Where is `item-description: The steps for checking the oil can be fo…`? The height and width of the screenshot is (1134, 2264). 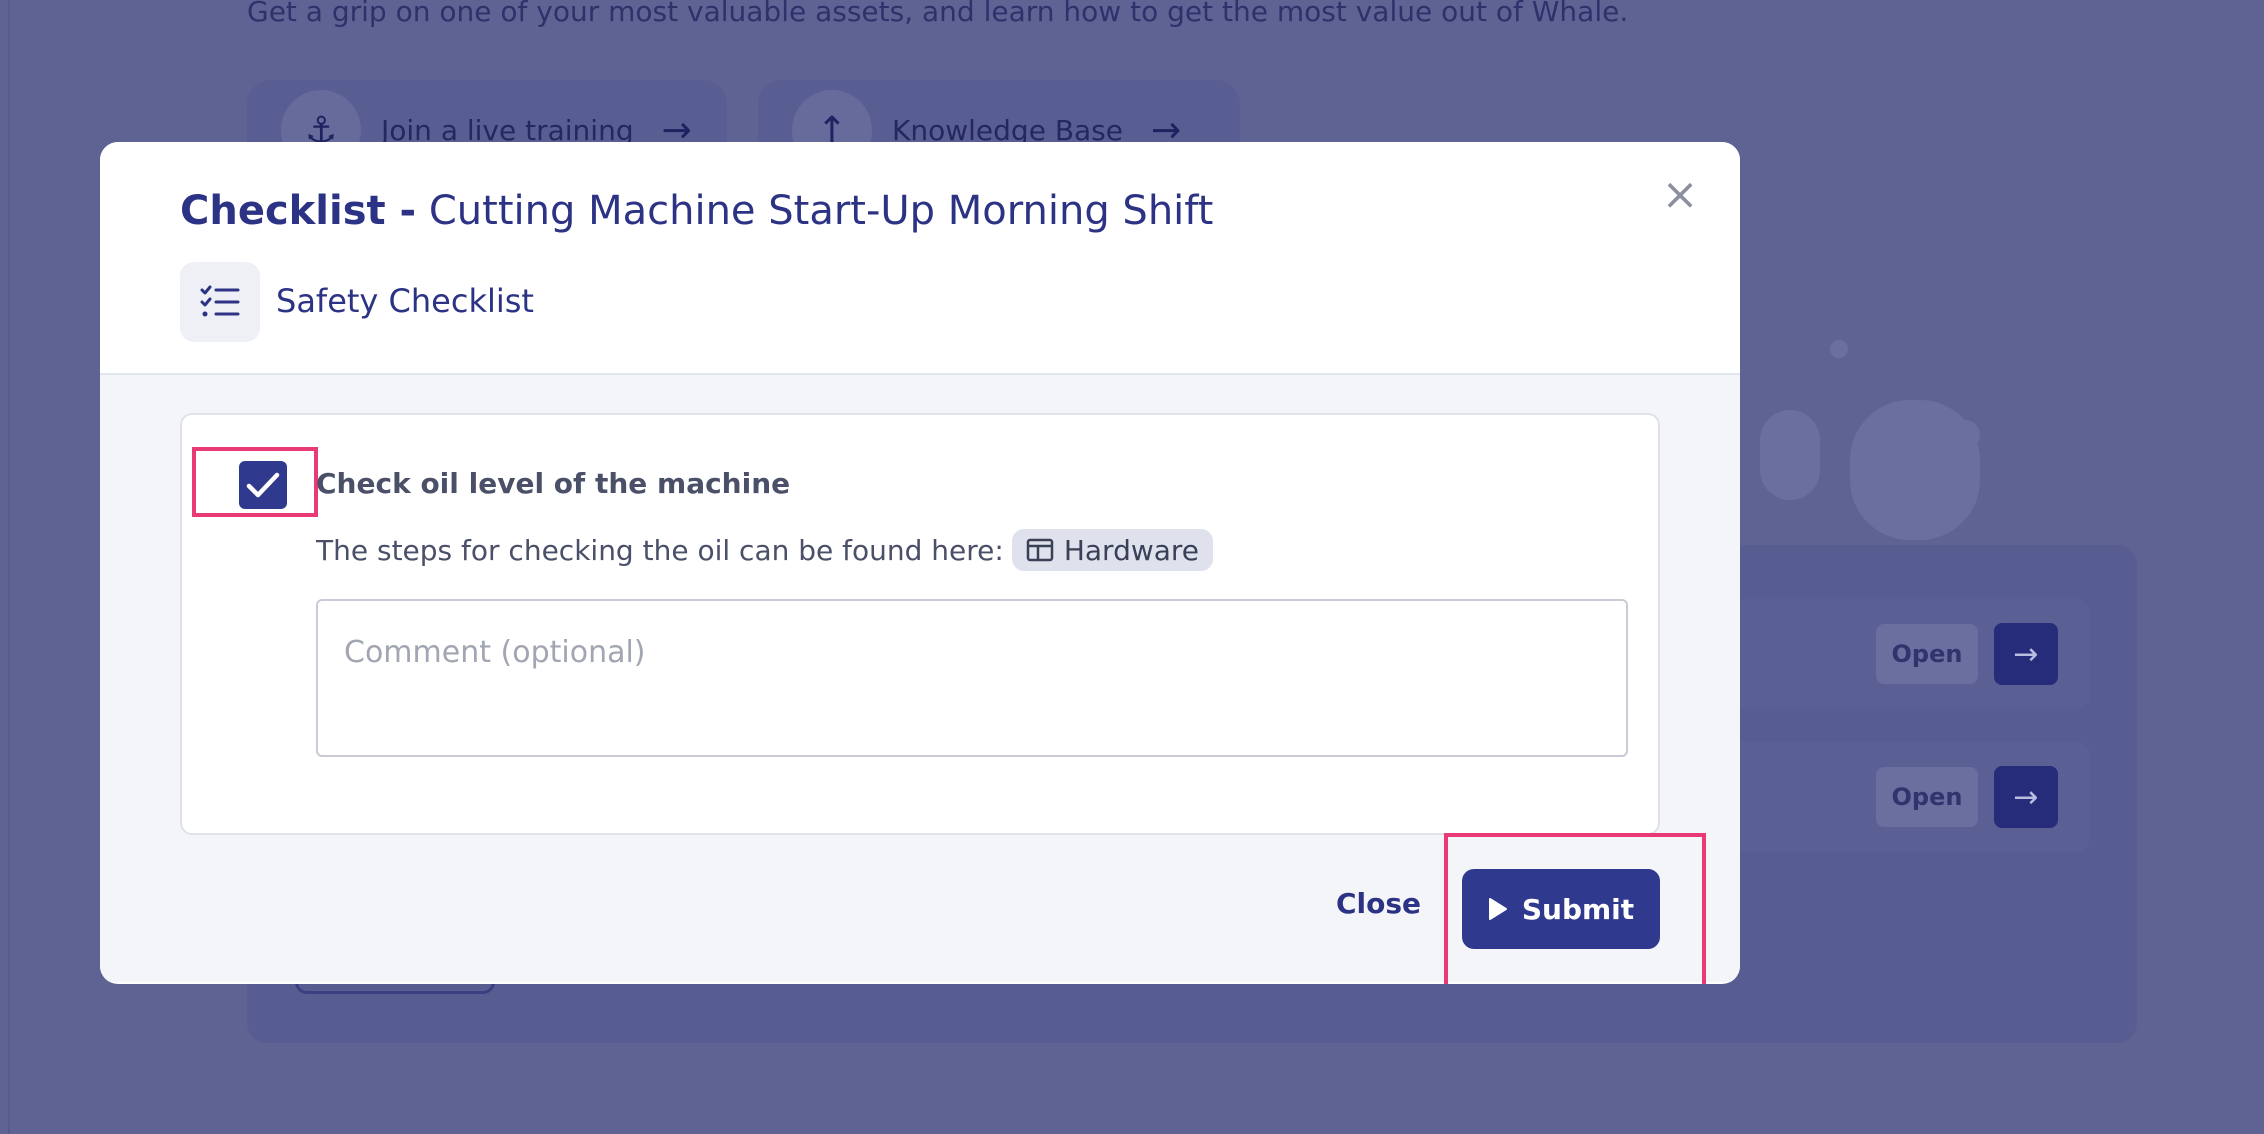 item-description: The steps for checking the oil can be fo… is located at coordinates (765, 550).